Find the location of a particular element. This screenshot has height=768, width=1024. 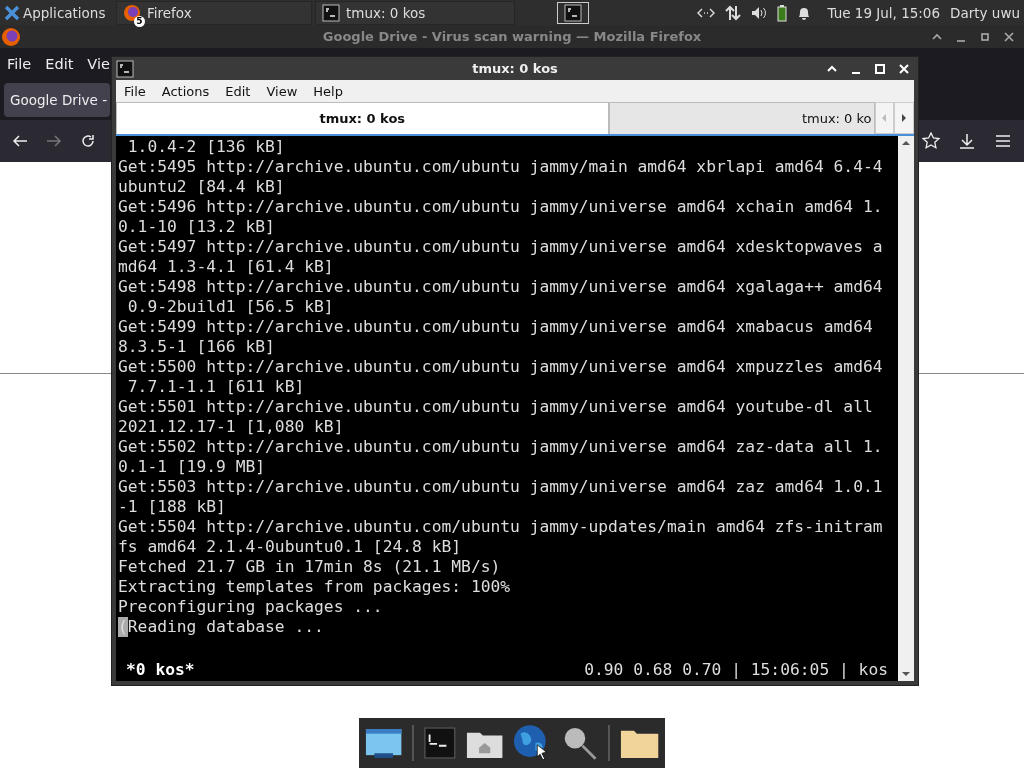

back-icon is located at coordinates (20, 141).